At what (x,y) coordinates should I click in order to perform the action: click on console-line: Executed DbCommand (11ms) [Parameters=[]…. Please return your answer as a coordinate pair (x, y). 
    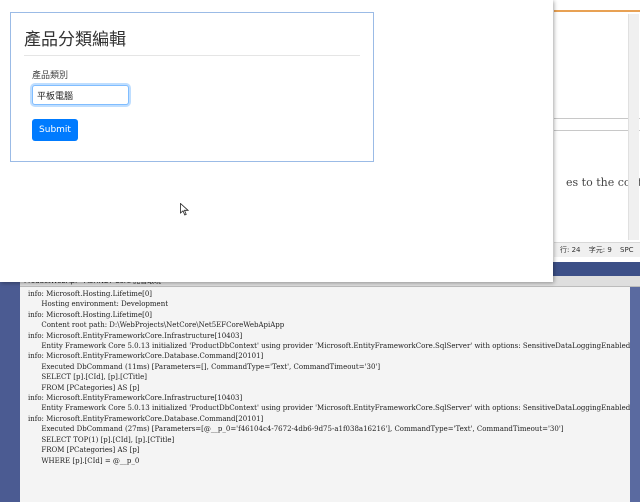
    Looking at the image, I should click on (204, 366).